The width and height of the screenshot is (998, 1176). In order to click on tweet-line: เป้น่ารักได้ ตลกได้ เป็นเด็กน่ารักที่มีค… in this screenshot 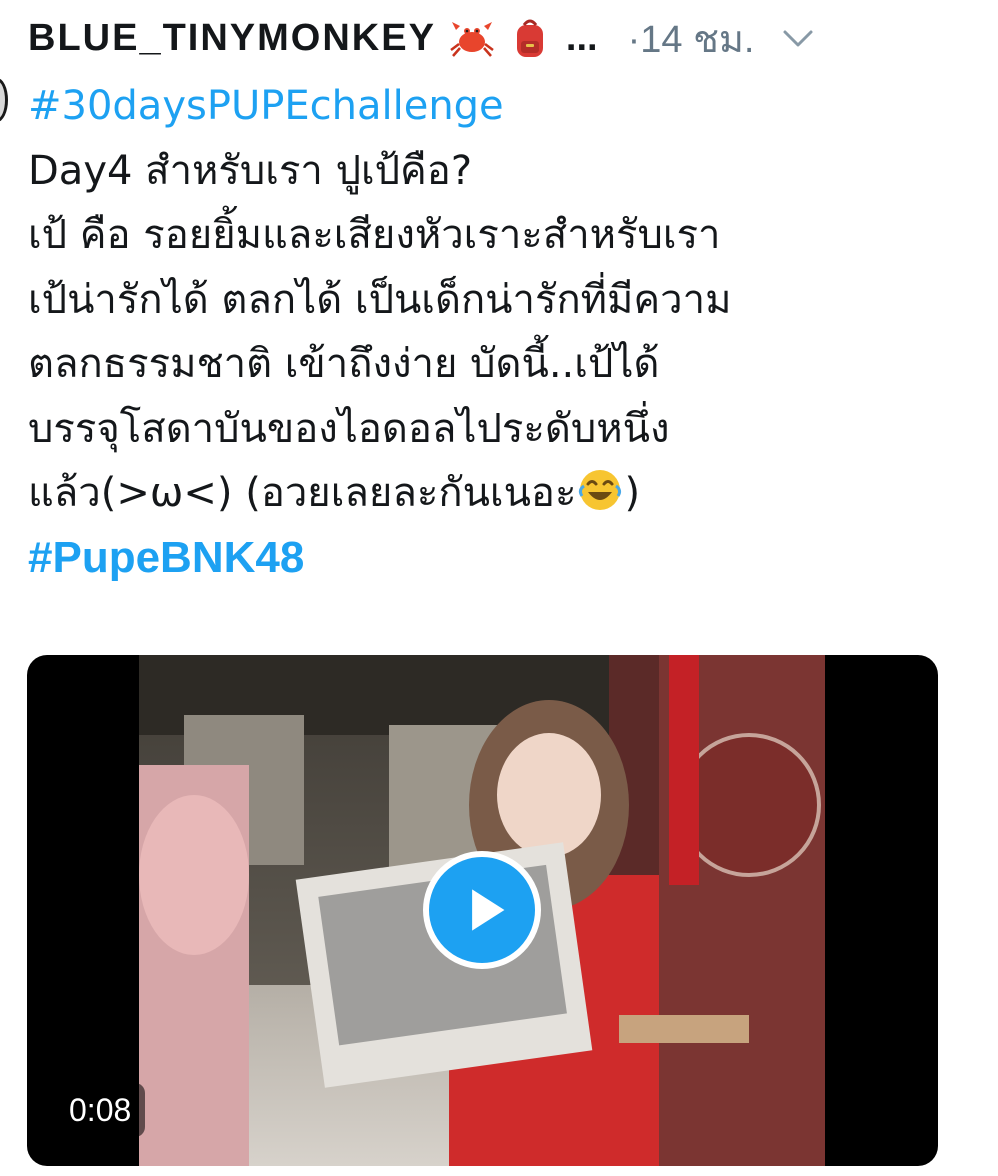, I will do `click(380, 299)`.